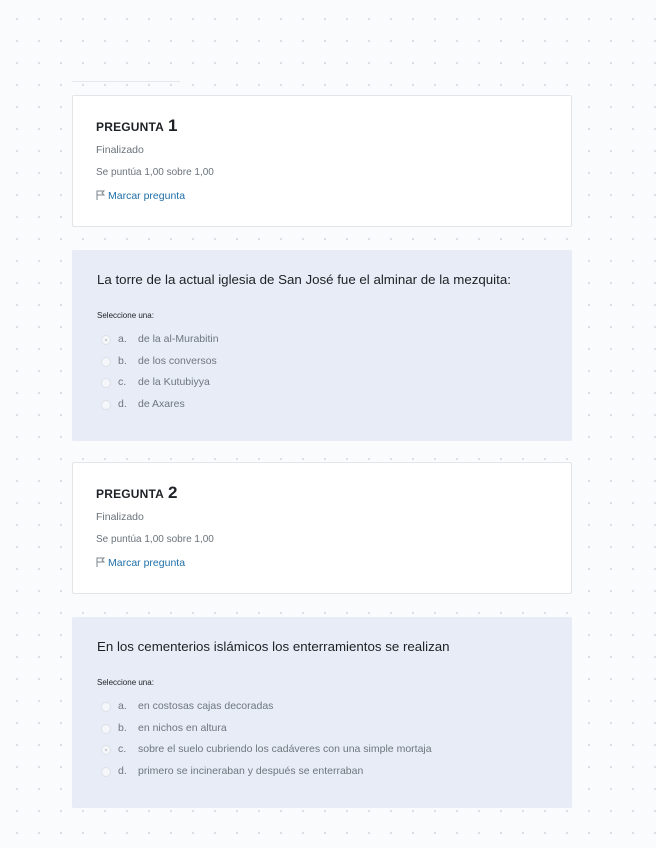  I want to click on question-title: PREGUNTA 2, so click(137, 492).